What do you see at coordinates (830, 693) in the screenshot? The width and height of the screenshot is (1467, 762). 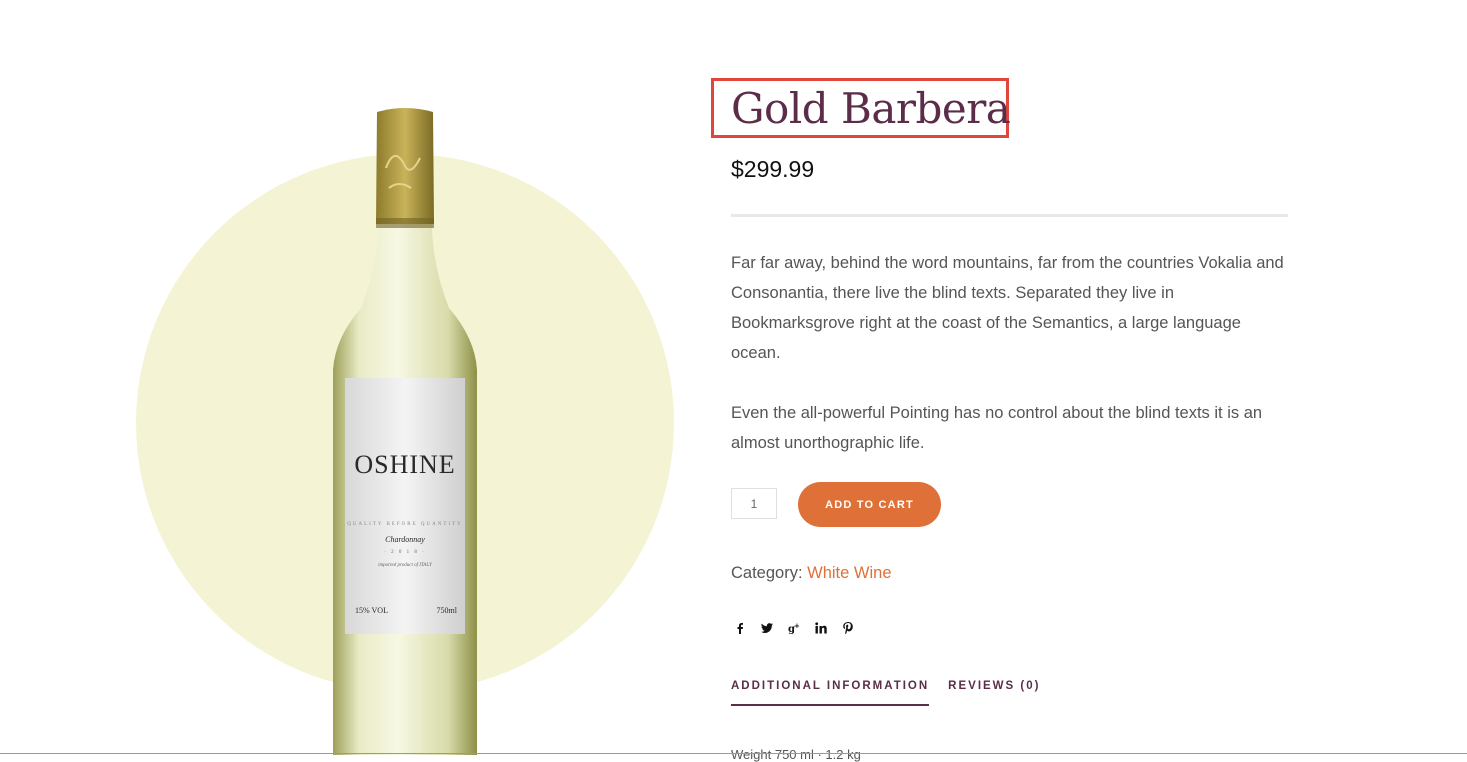 I see `tab-additional-information: ADDITIONAL INFORMATION` at bounding box center [830, 693].